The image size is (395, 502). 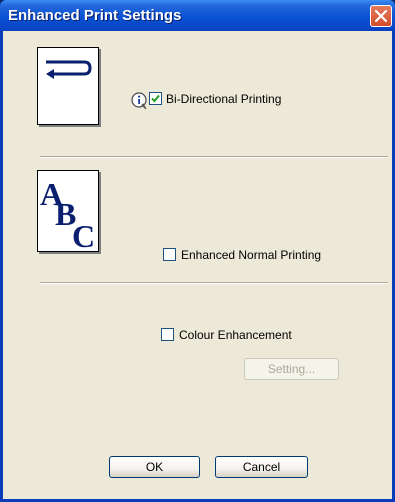 I want to click on enhanced-normal-checkbox, so click(x=169, y=254).